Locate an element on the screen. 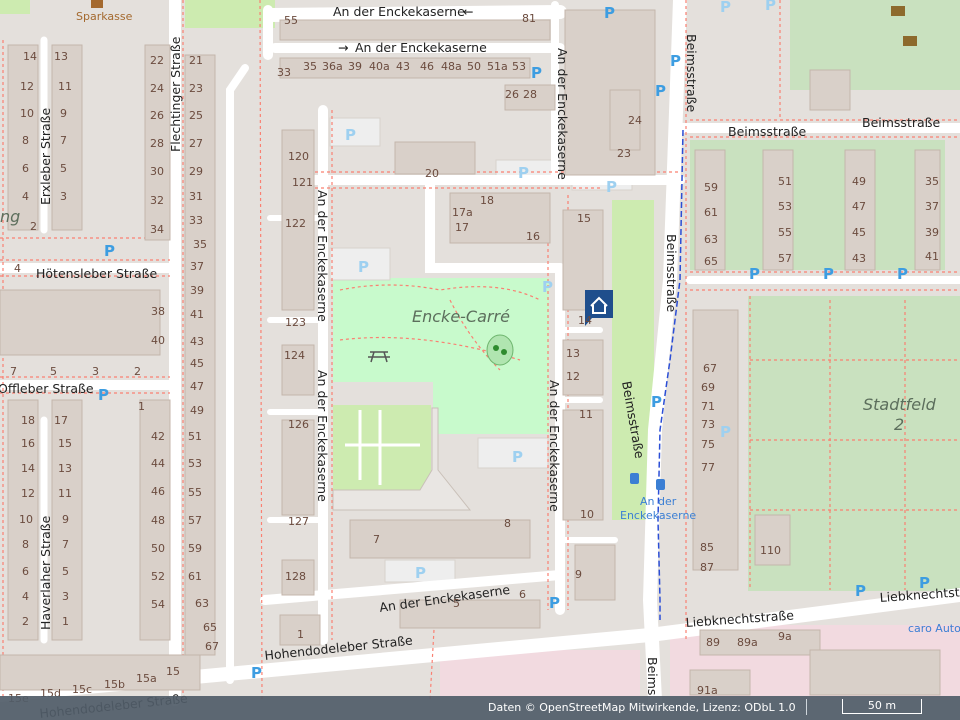 The image size is (960, 720). svg-text: 61 is located at coordinates (711, 212).